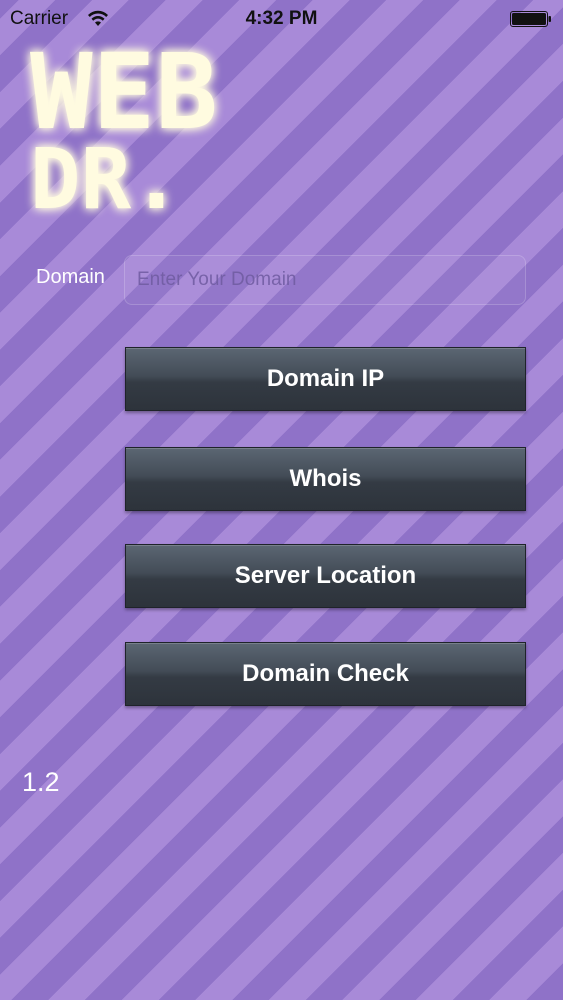  What do you see at coordinates (325, 479) in the screenshot?
I see `whois-button: Whois` at bounding box center [325, 479].